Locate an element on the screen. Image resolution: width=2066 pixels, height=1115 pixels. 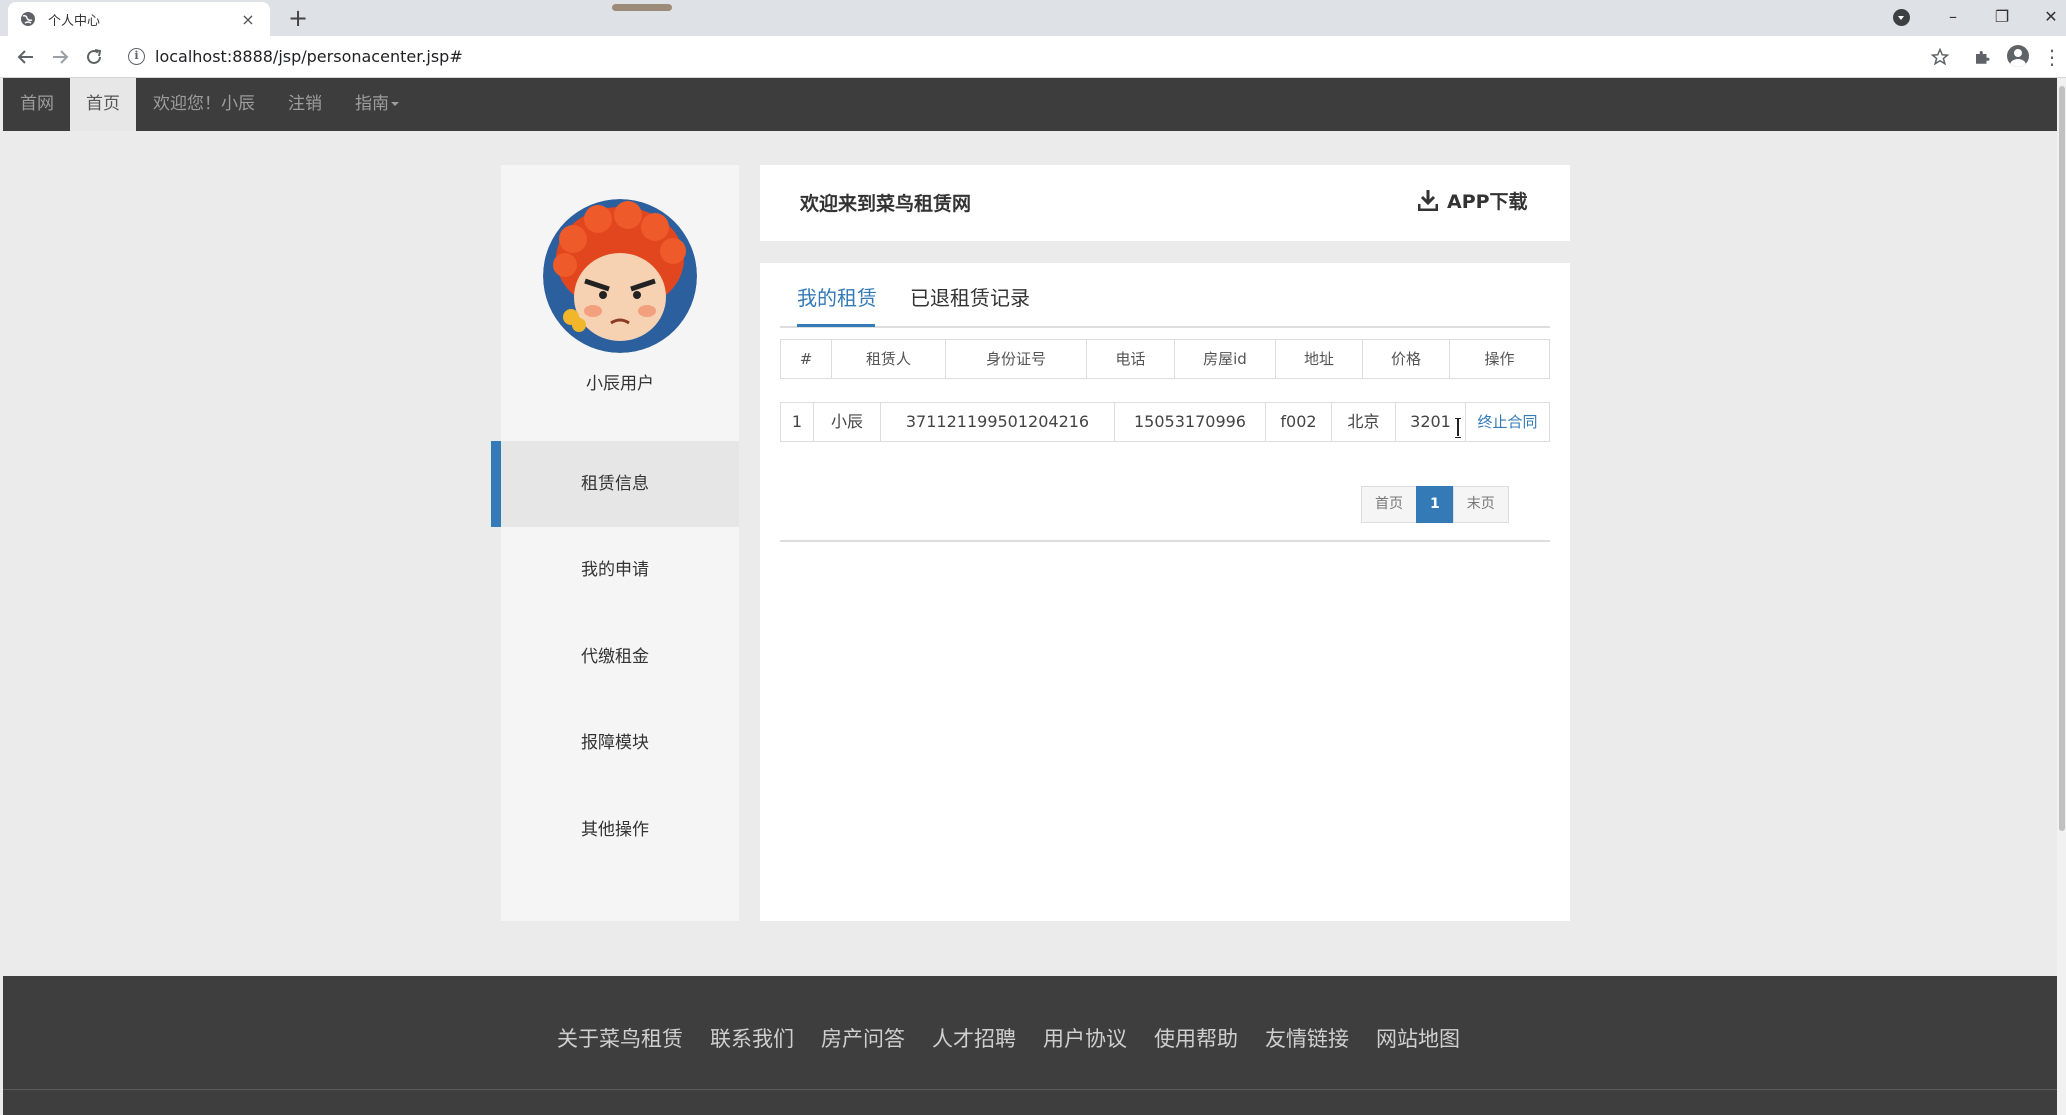
column-header: 电话 is located at coordinates (1131, 359).